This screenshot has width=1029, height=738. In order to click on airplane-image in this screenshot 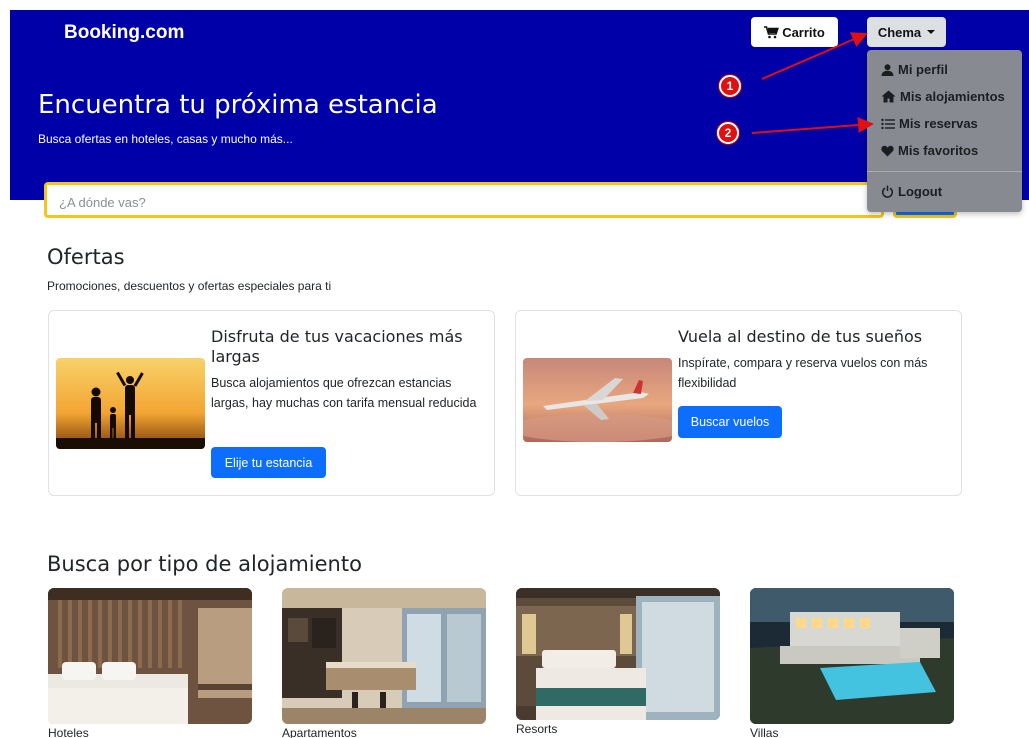, I will do `click(597, 400)`.